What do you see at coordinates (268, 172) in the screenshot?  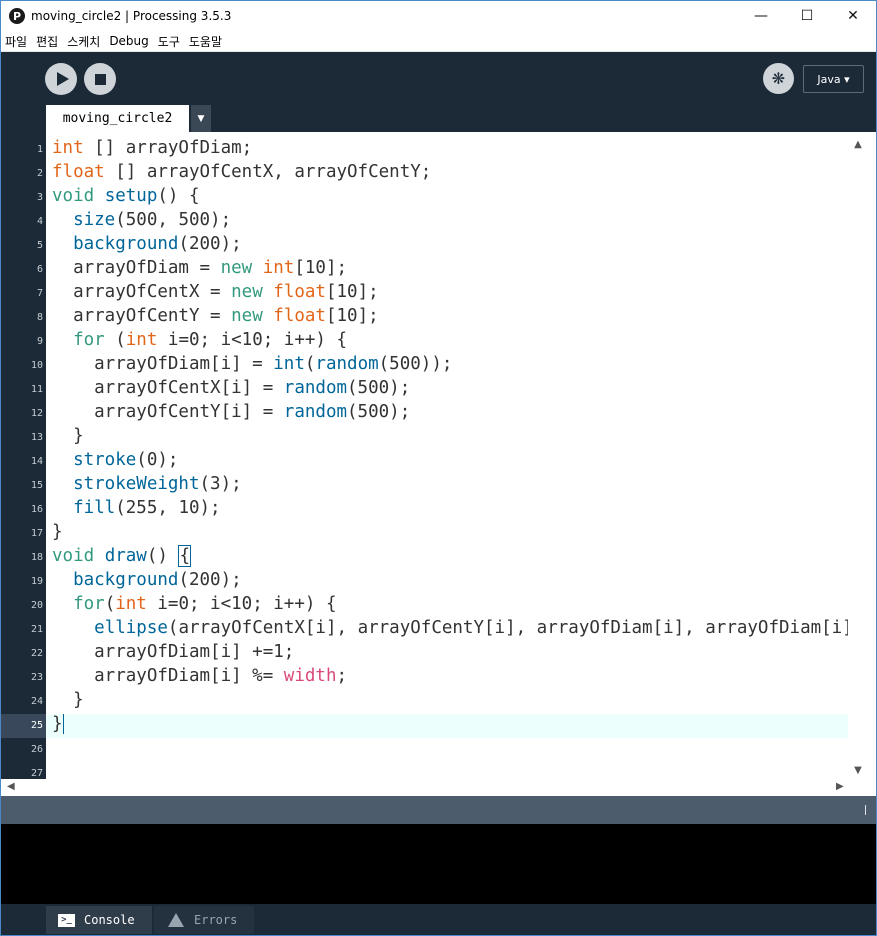 I see `code-token: [] arrayOfCentX, arrayOfCentY;` at bounding box center [268, 172].